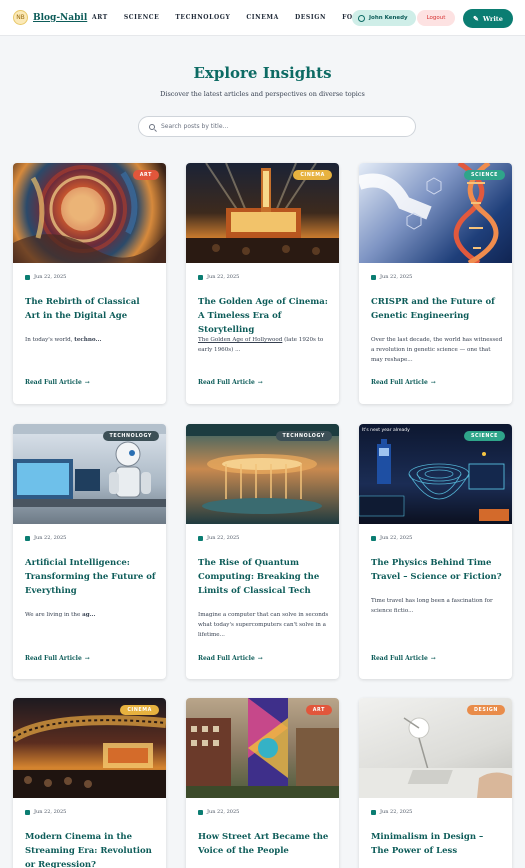  What do you see at coordinates (240, 340) in the screenshot?
I see `excerpt-link: The Golden Age of Hollywood` at bounding box center [240, 340].